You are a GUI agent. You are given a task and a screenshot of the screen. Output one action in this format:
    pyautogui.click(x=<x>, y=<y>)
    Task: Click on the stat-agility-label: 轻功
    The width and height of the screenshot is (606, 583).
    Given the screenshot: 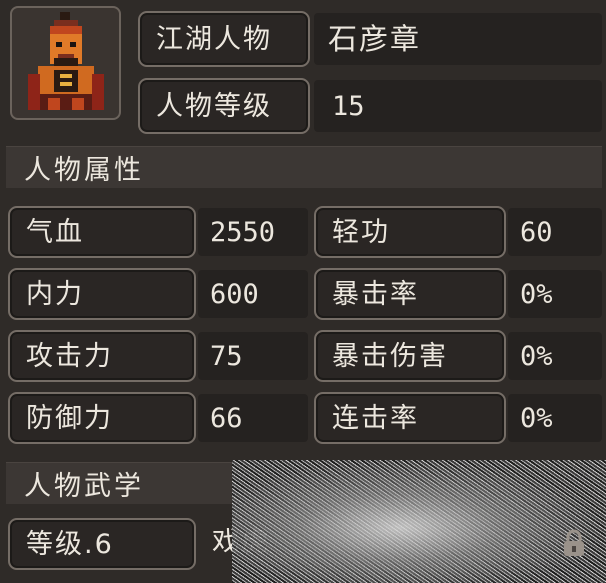 What is the action you would take?
    pyautogui.click(x=361, y=232)
    